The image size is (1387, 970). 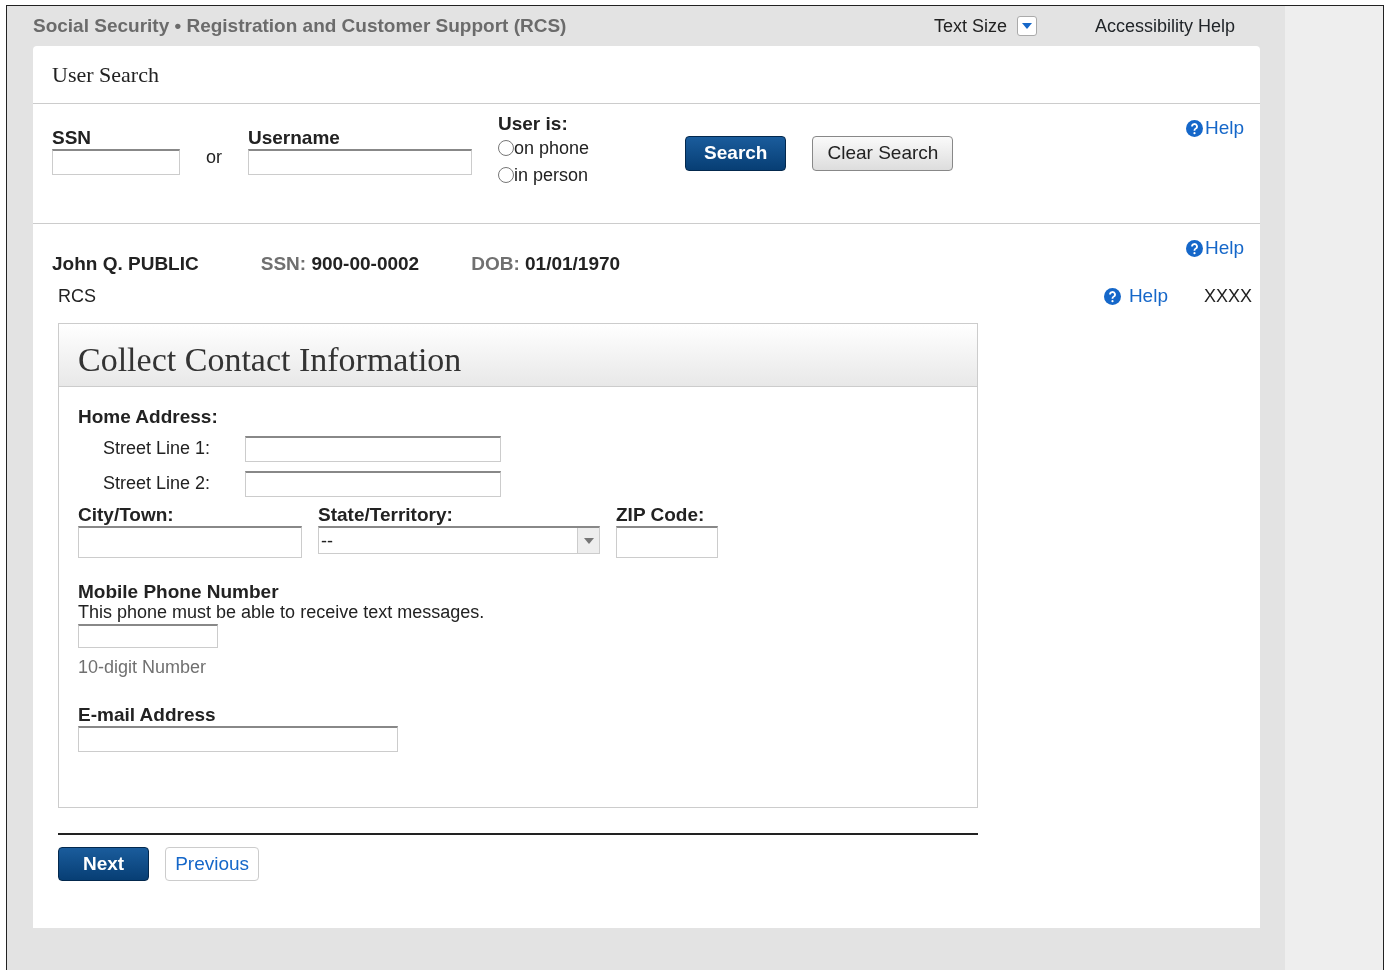 I want to click on field-label: Street Line 1:, so click(x=157, y=449).